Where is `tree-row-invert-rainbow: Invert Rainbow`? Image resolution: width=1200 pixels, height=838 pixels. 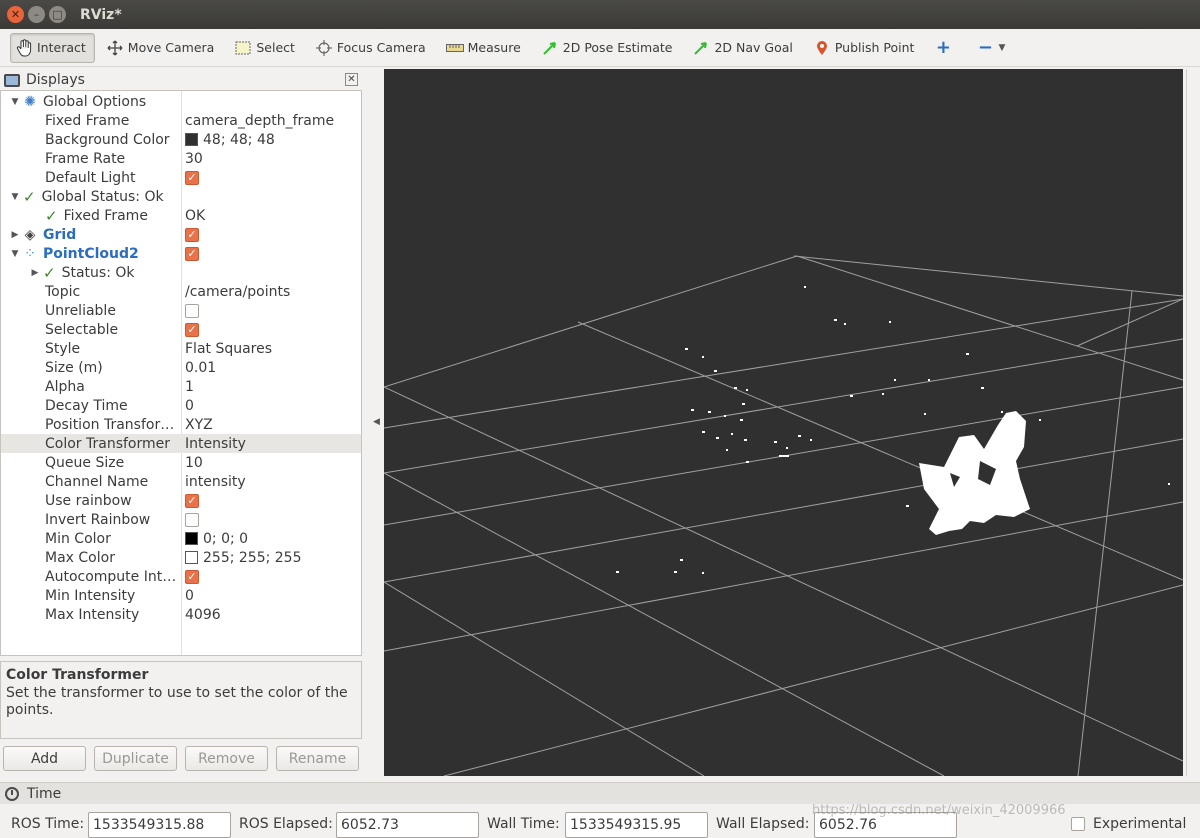
tree-row-invert-rainbow: Invert Rainbow is located at coordinates (181, 519).